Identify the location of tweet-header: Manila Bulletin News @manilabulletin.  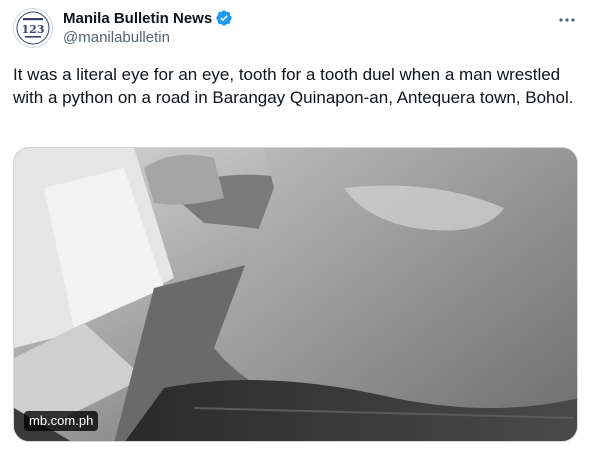
(307, 27).